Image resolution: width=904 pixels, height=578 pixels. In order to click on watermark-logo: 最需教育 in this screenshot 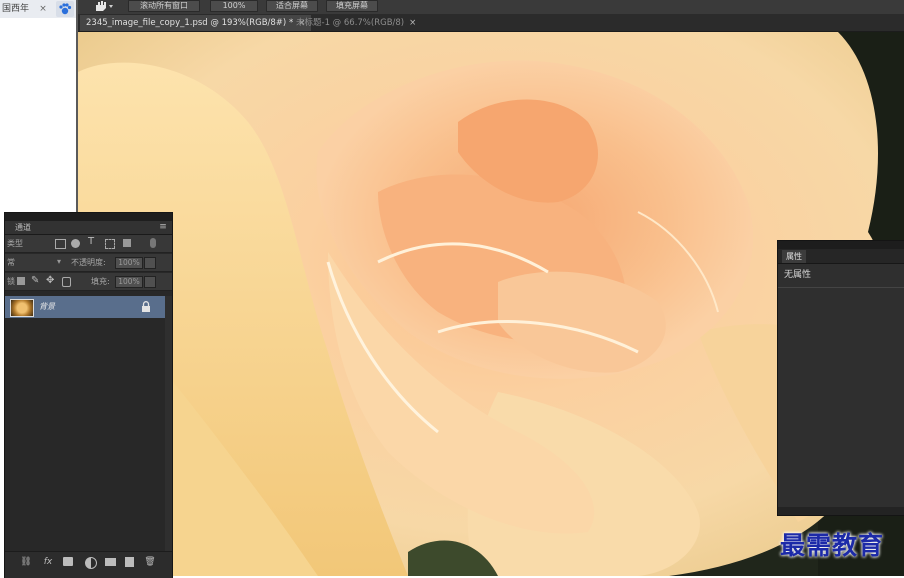, I will do `click(832, 545)`.